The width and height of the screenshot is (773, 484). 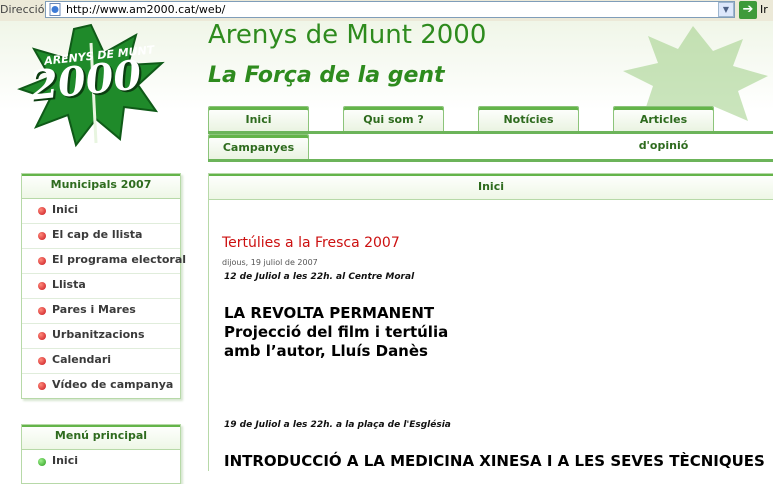 I want to click on tab-qui-som: Qui som ?, so click(x=393, y=119).